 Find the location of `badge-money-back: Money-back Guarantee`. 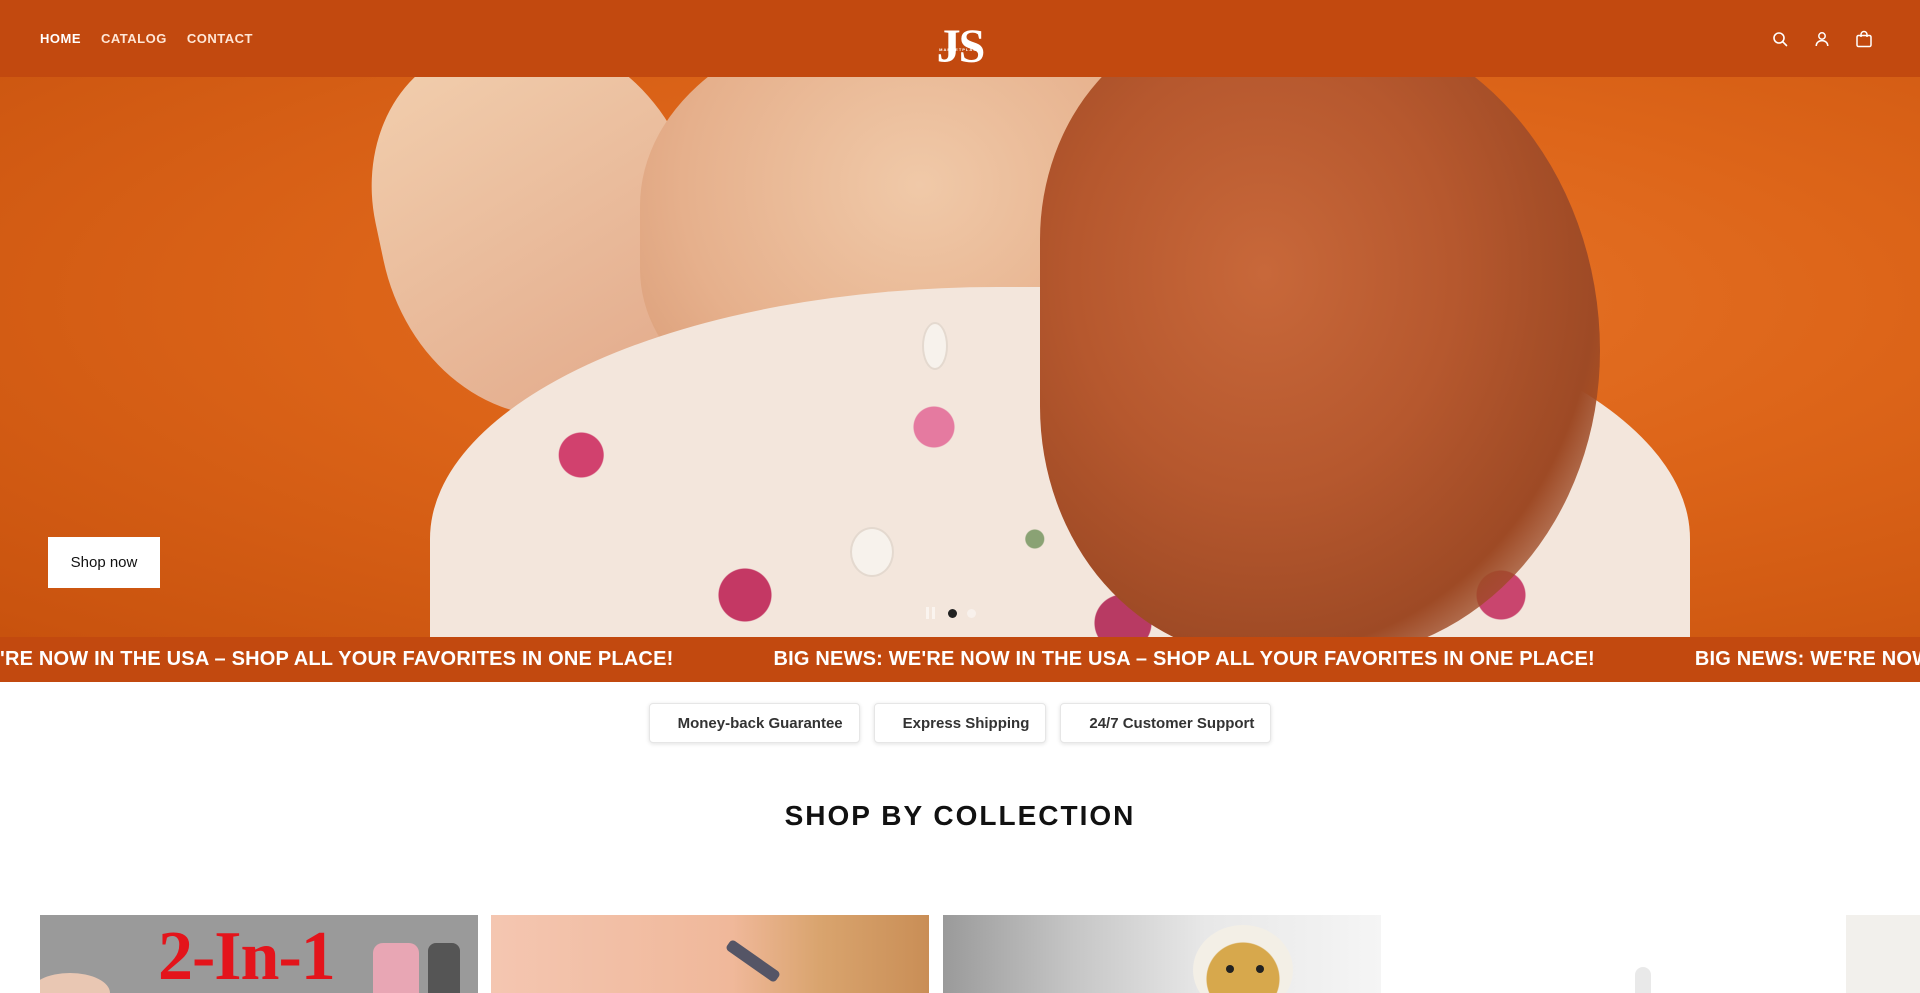

badge-money-back: Money-back Guarantee is located at coordinates (754, 723).